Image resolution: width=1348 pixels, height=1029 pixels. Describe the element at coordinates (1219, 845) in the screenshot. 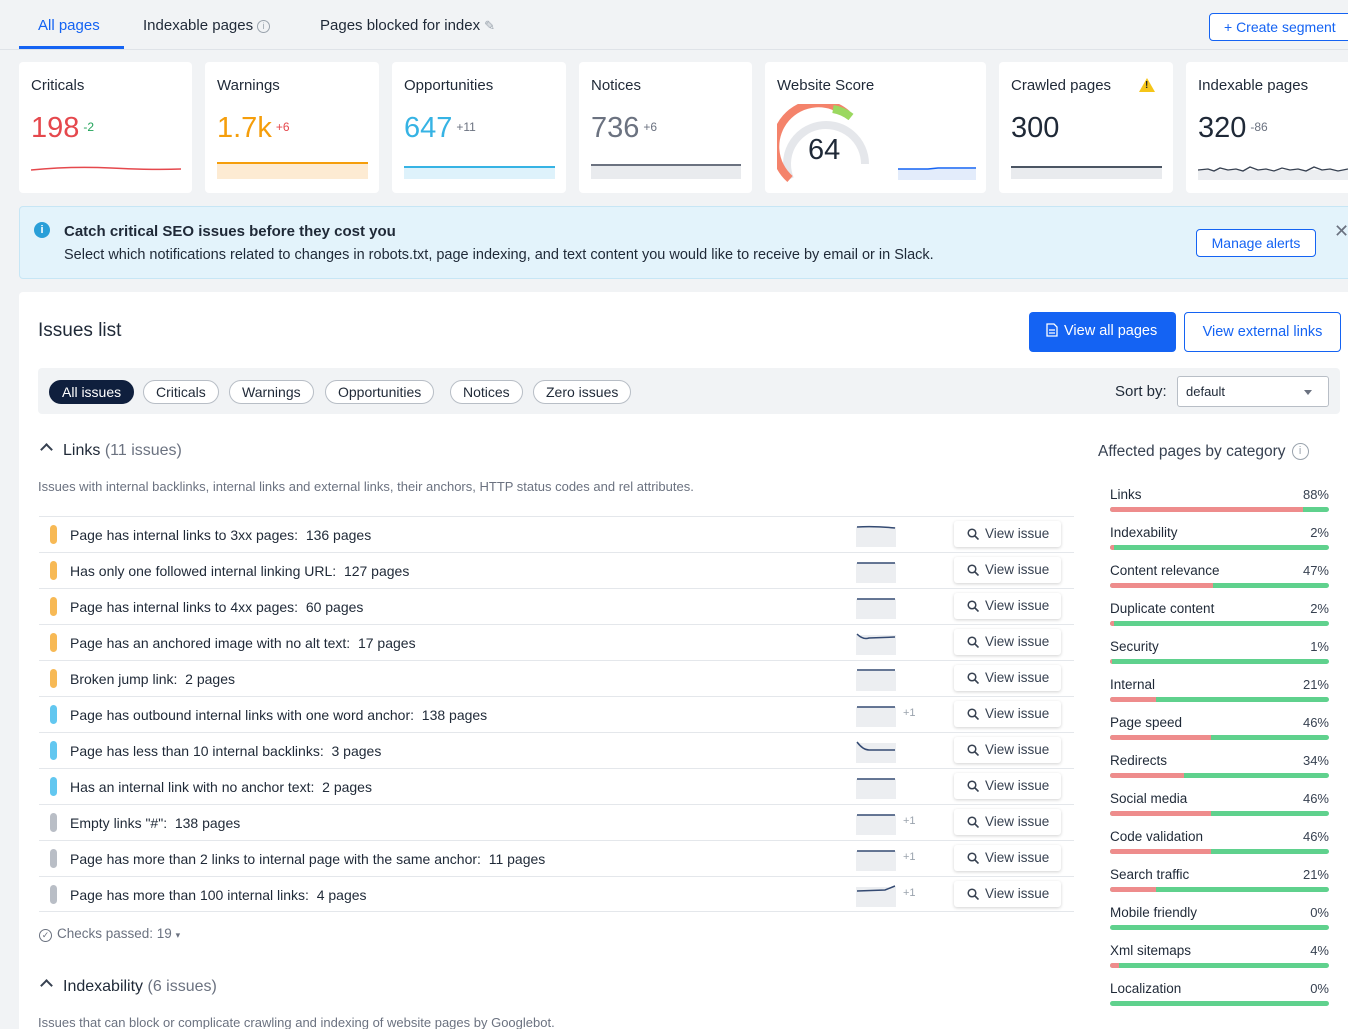

I see `category-item: Code validation 46%` at that location.